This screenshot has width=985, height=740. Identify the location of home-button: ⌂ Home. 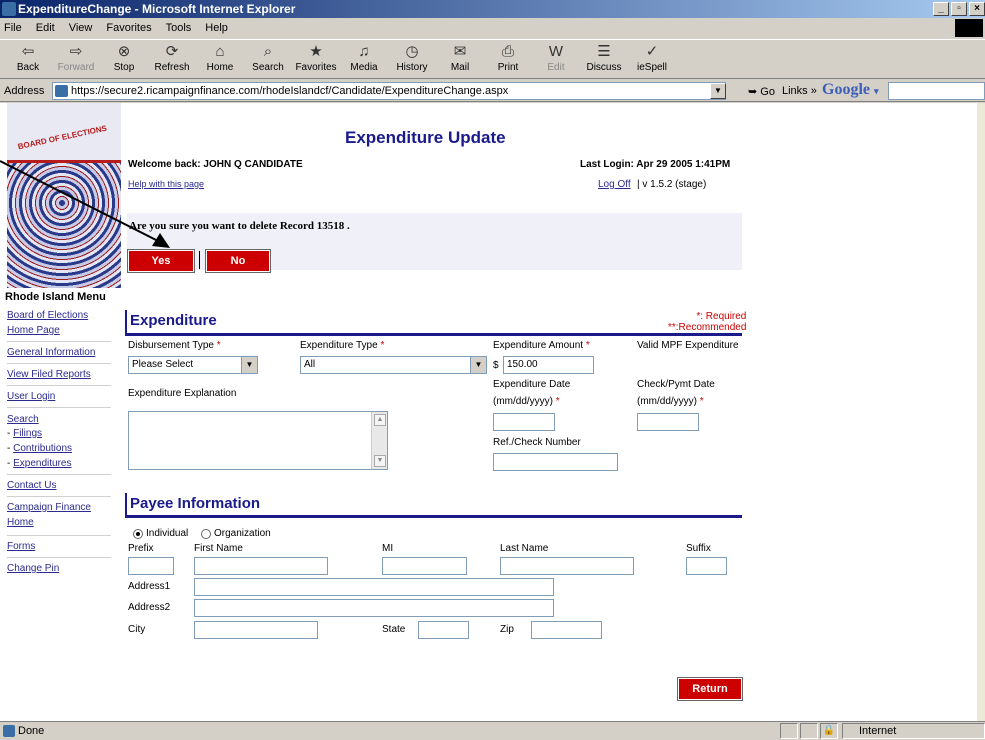
(220, 56).